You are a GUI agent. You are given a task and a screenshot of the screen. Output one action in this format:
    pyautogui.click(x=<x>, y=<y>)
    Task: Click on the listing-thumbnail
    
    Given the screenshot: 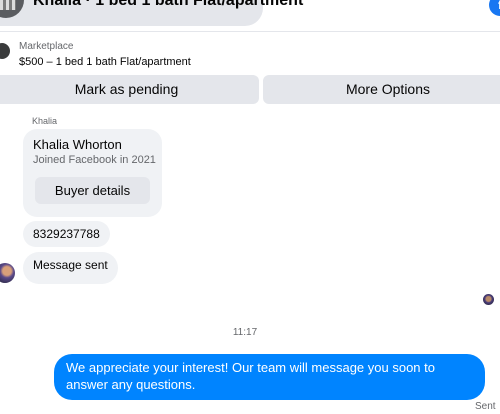 What is the action you would take?
    pyautogui.click(x=12, y=9)
    